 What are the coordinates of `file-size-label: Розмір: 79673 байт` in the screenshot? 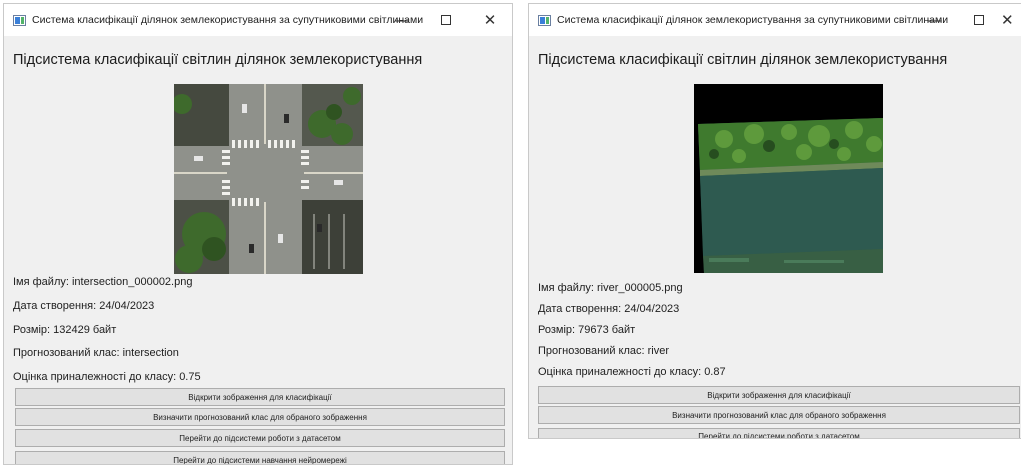 It's located at (587, 330).